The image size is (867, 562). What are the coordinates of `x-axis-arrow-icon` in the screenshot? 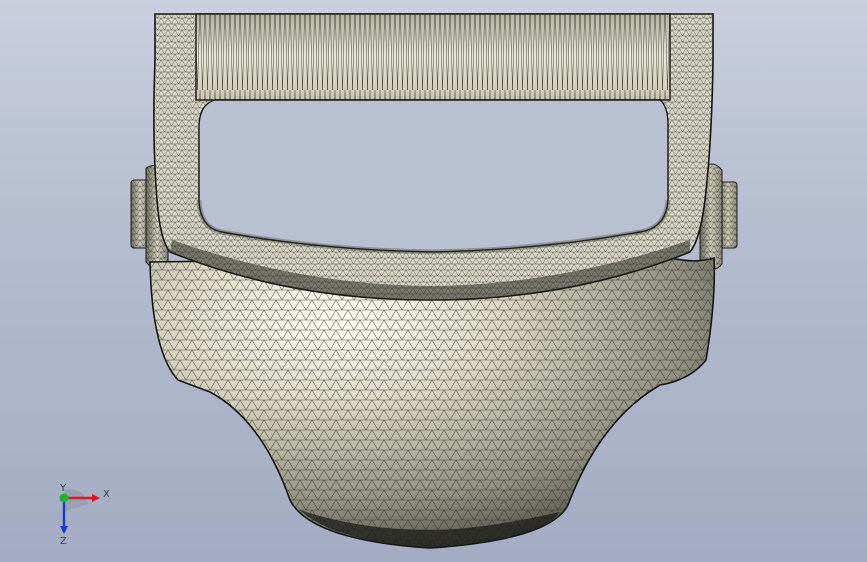 It's located at (96, 498).